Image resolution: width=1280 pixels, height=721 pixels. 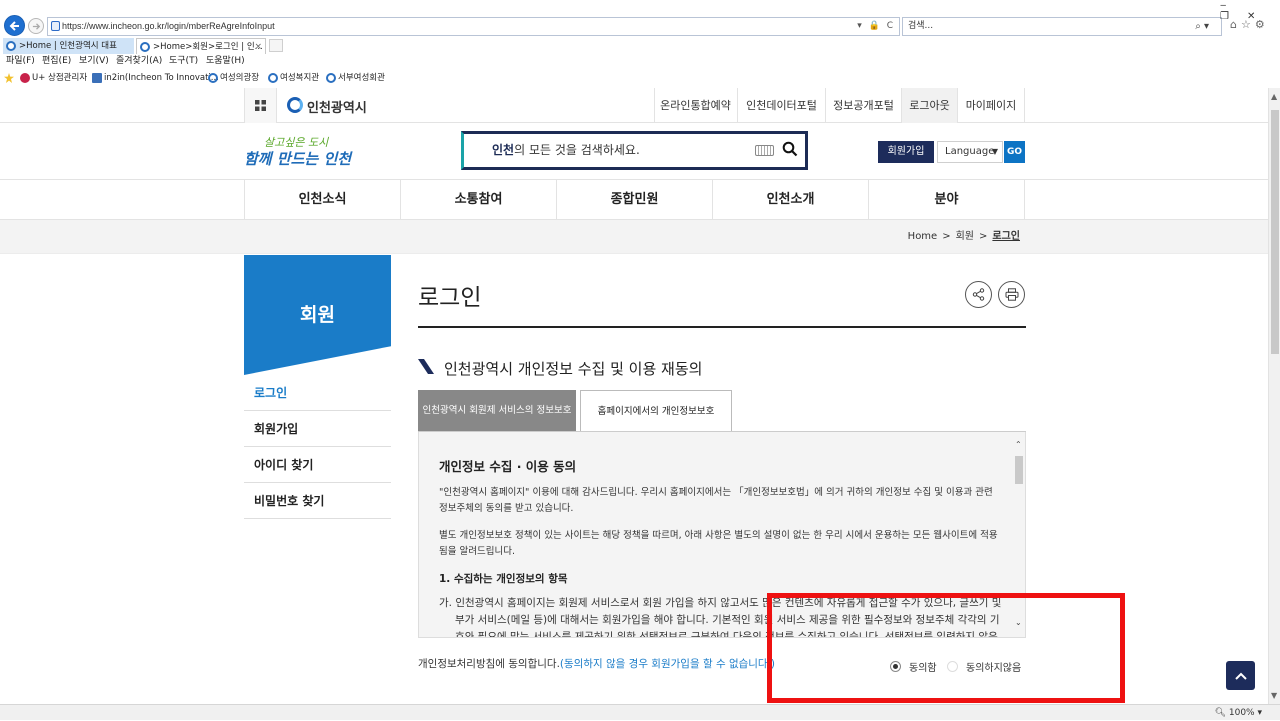 I want to click on gnb-item-fields: 분야, so click(x=946, y=200).